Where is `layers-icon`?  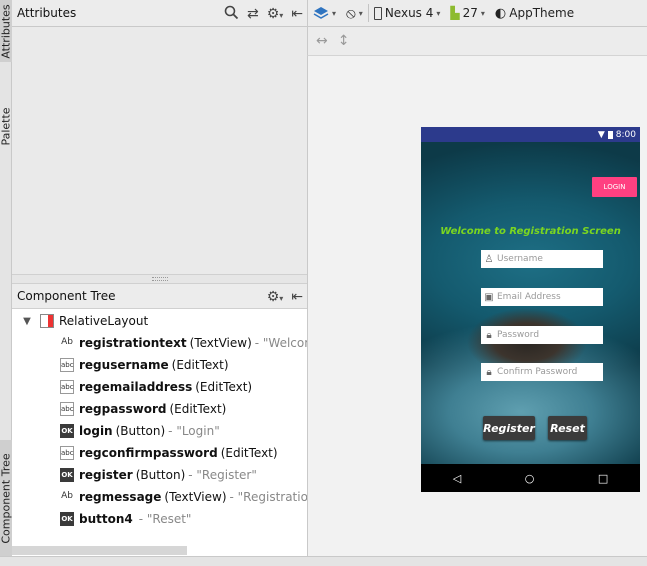
layers-icon is located at coordinates (321, 13).